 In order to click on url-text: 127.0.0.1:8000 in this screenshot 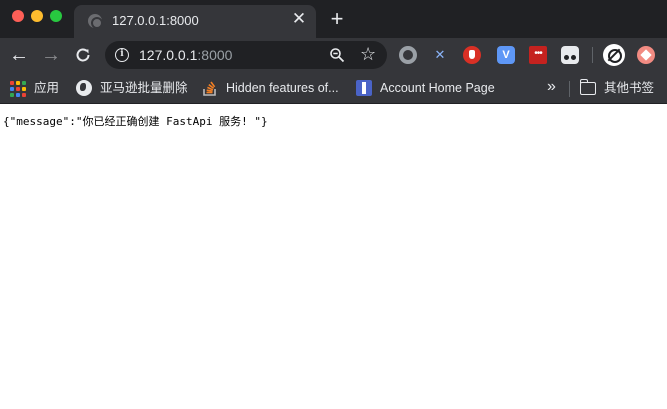, I will do `click(185, 55)`.